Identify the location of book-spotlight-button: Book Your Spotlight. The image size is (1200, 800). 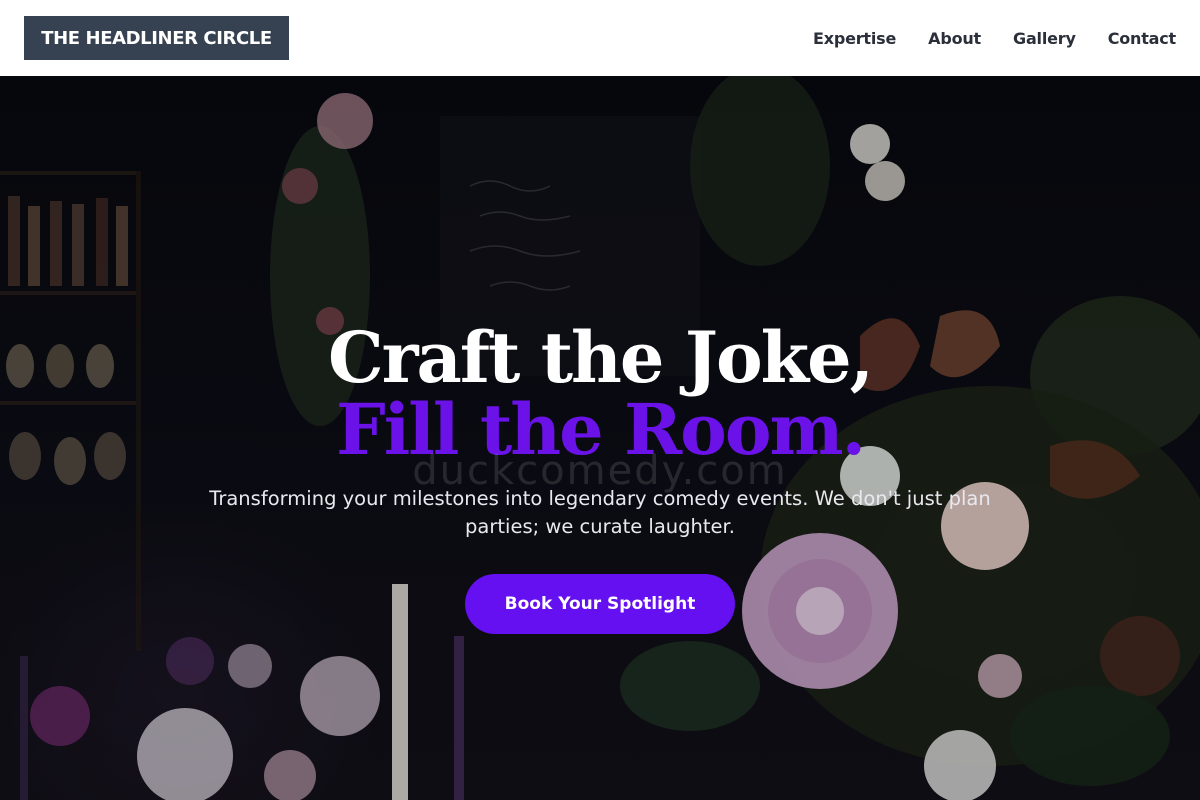
(600, 604).